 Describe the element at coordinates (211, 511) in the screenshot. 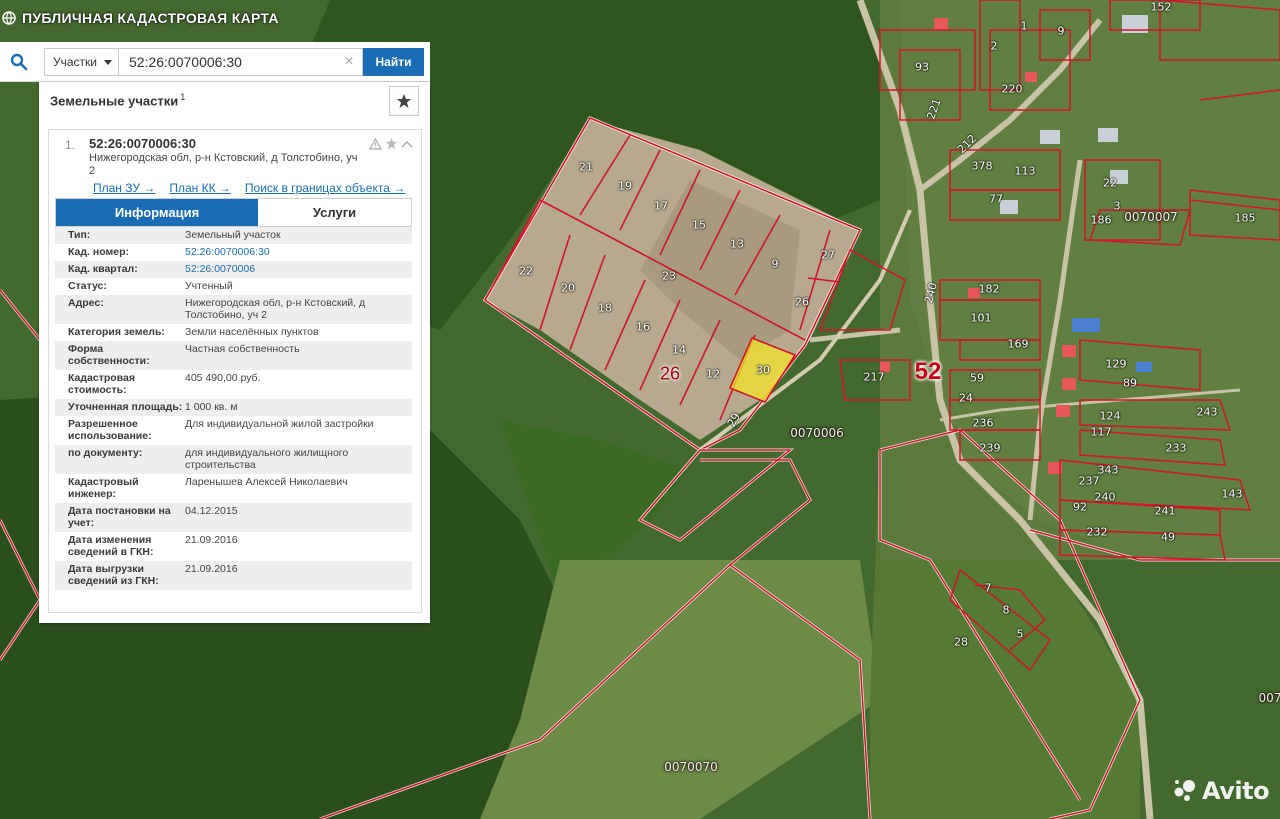

I see `attribute-value: 04.12.2015` at that location.